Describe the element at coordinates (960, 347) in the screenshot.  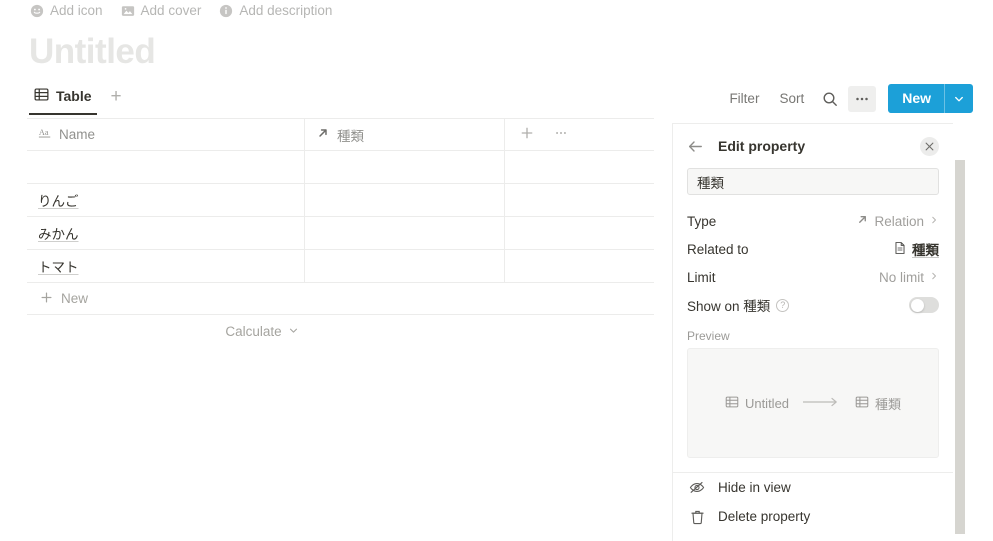
I see `vertical-scrollbar` at that location.